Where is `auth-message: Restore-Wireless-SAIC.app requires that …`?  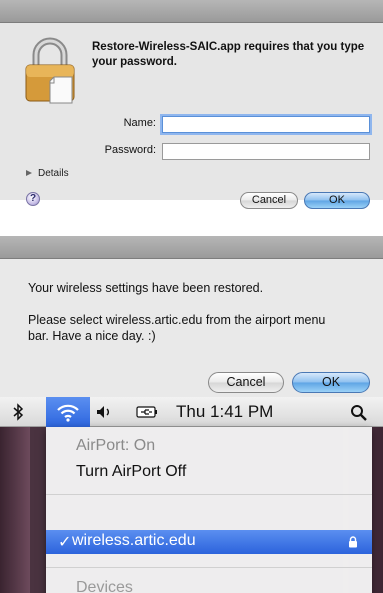
auth-message: Restore-Wireless-SAIC.app requires that … is located at coordinates (228, 54).